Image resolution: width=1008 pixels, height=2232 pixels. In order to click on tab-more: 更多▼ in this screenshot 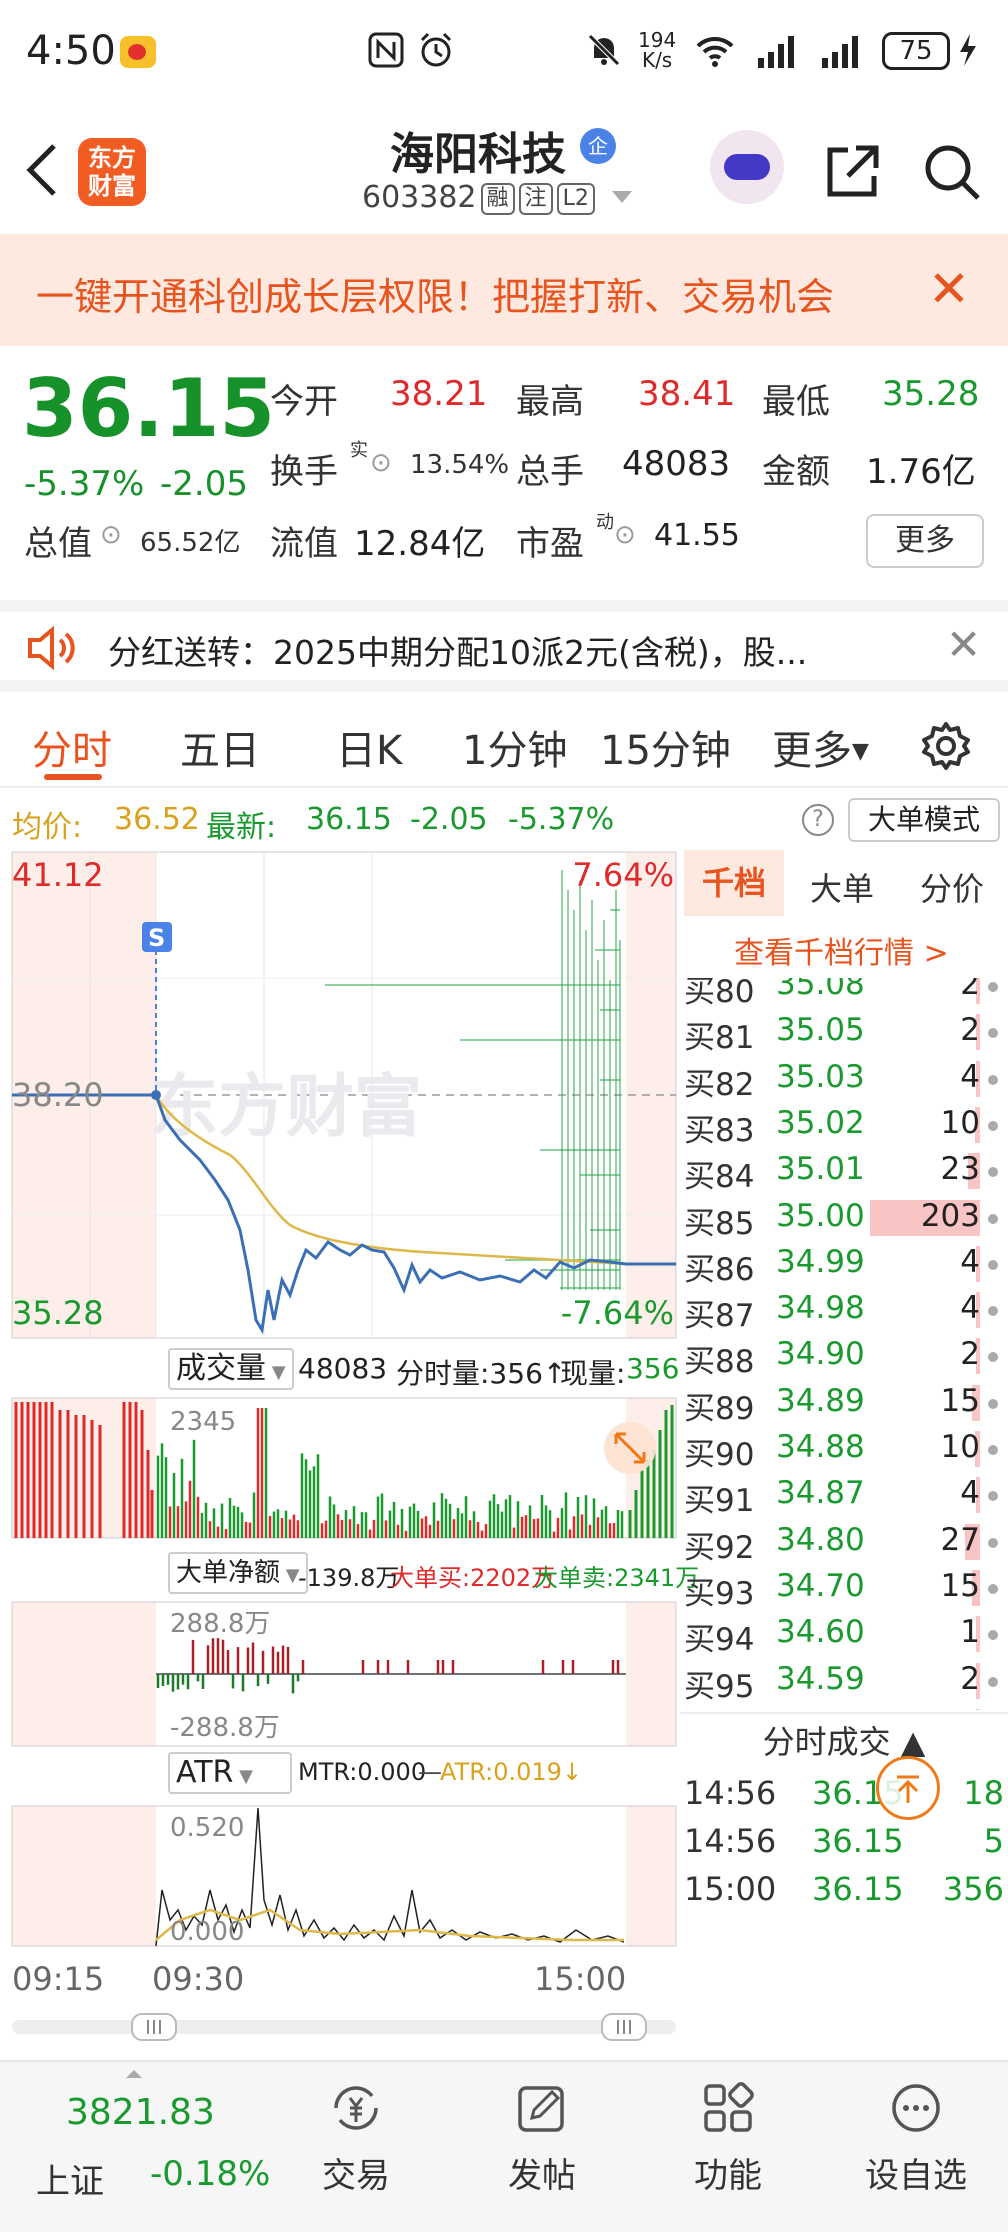, I will do `click(820, 747)`.